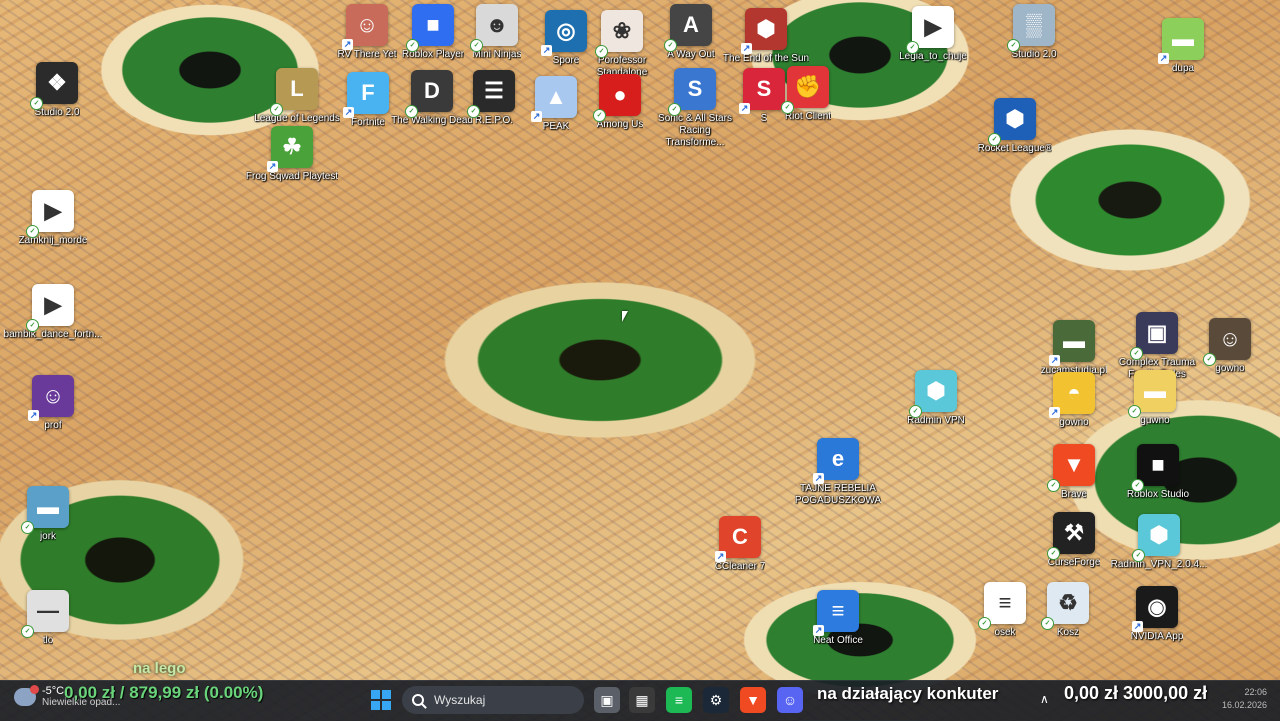 This screenshot has height=721, width=1280. I want to click on desktop-icon: ▬ ↗ dupa, so click(1183, 46).